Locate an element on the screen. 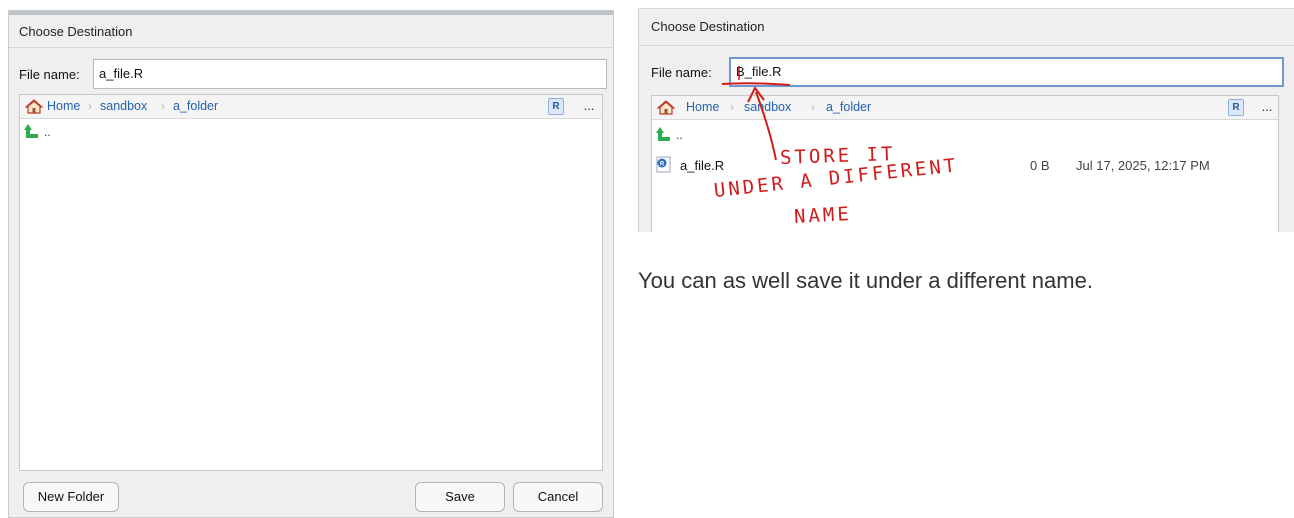 This screenshot has width=1294, height=518. file-name: a_file.R is located at coordinates (702, 165).